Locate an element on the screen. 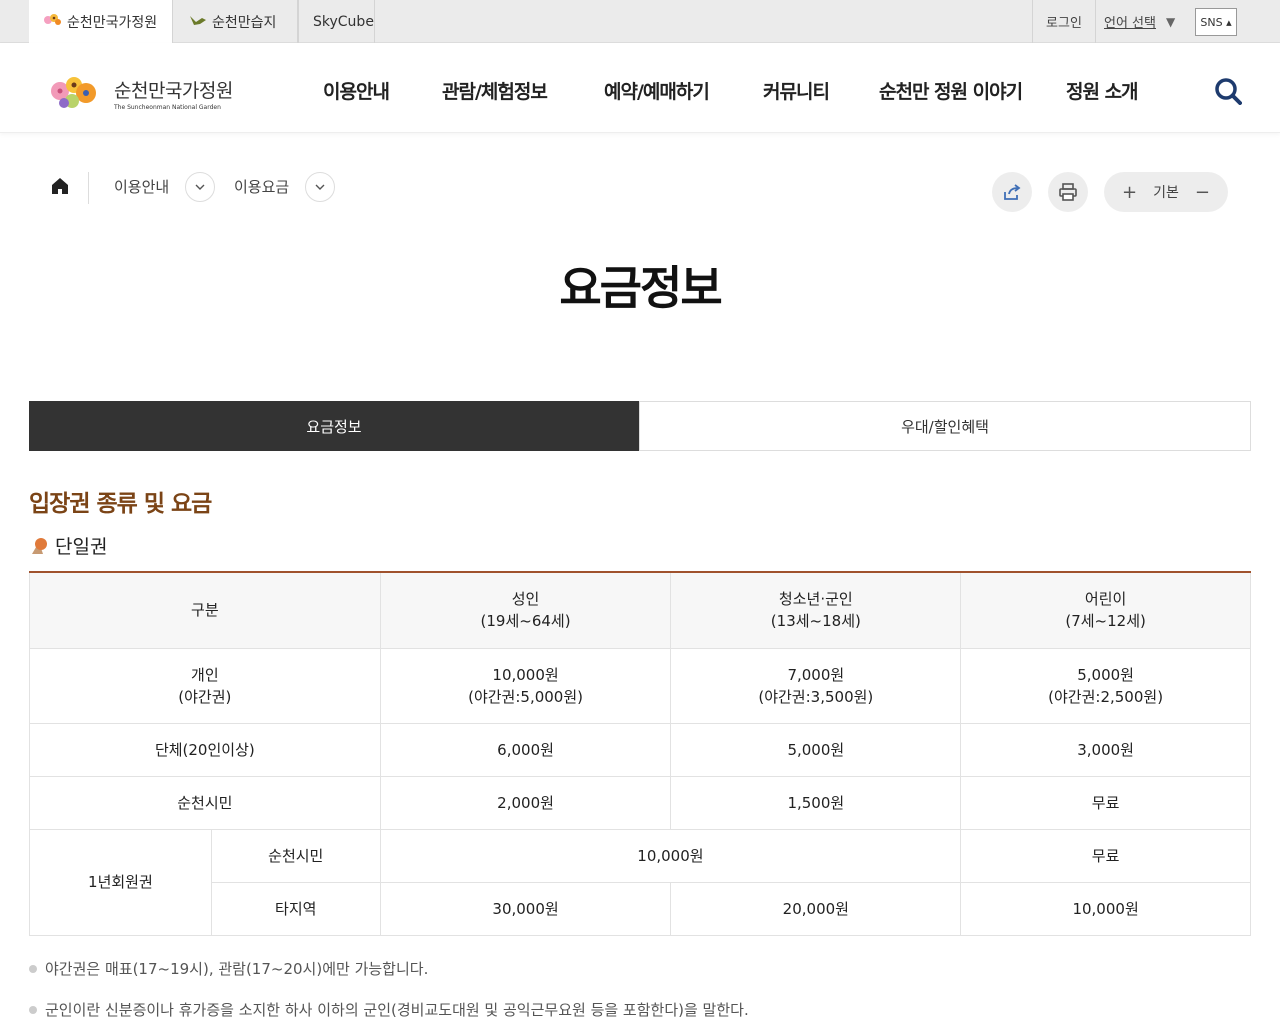  cell-individual-child: 5,000원 (야간권:2,500원) is located at coordinates (1105, 685).